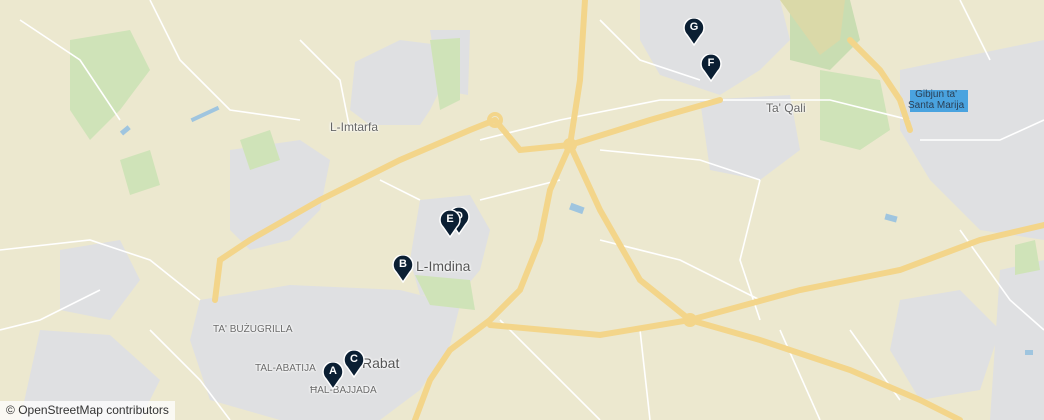  What do you see at coordinates (936, 100) in the screenshot?
I see `place-label-gibjun: Gibjun ta' Santa Marija` at bounding box center [936, 100].